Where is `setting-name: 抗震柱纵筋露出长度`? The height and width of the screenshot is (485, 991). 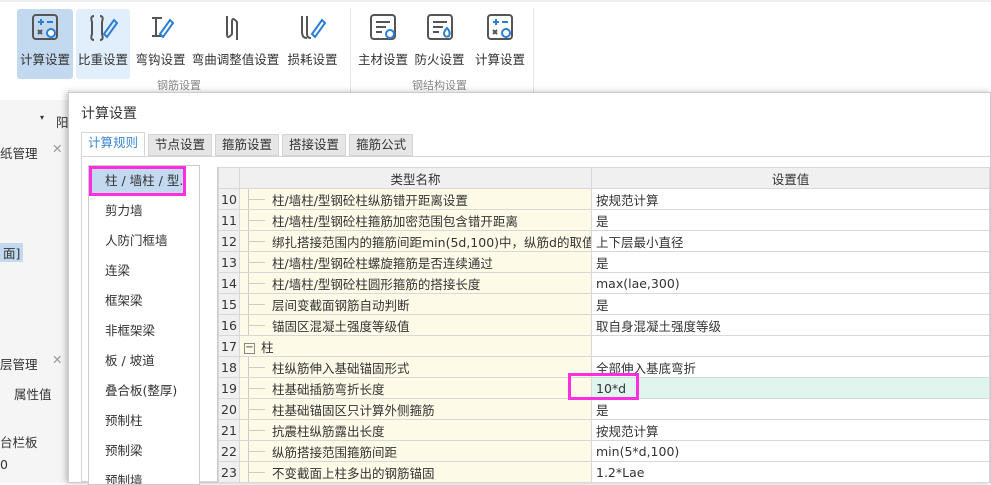
setting-name: 抗震柱纵筋露出长度 is located at coordinates (415, 430).